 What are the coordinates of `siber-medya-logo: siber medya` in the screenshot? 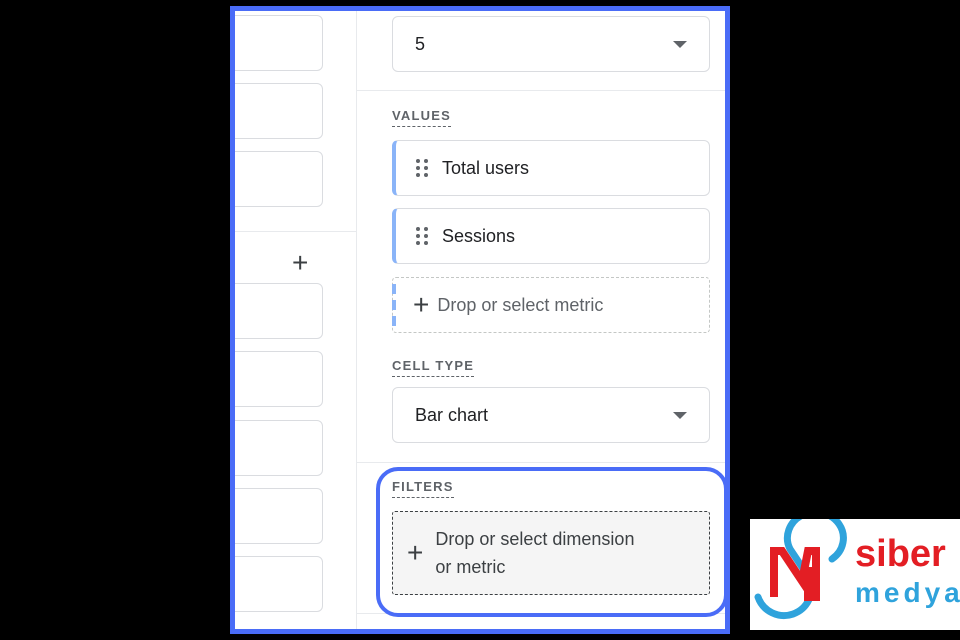 It's located at (855, 574).